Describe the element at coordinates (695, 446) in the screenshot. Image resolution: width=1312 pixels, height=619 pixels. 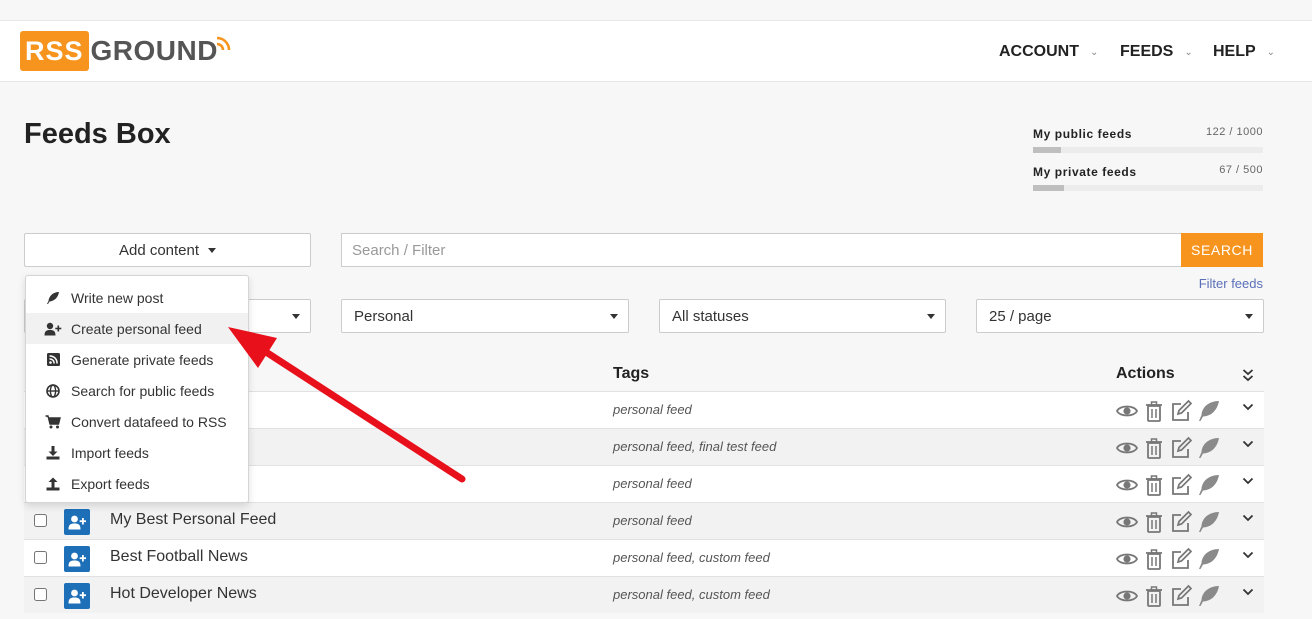
I see `feed-tags: personal feed, final test feed` at that location.